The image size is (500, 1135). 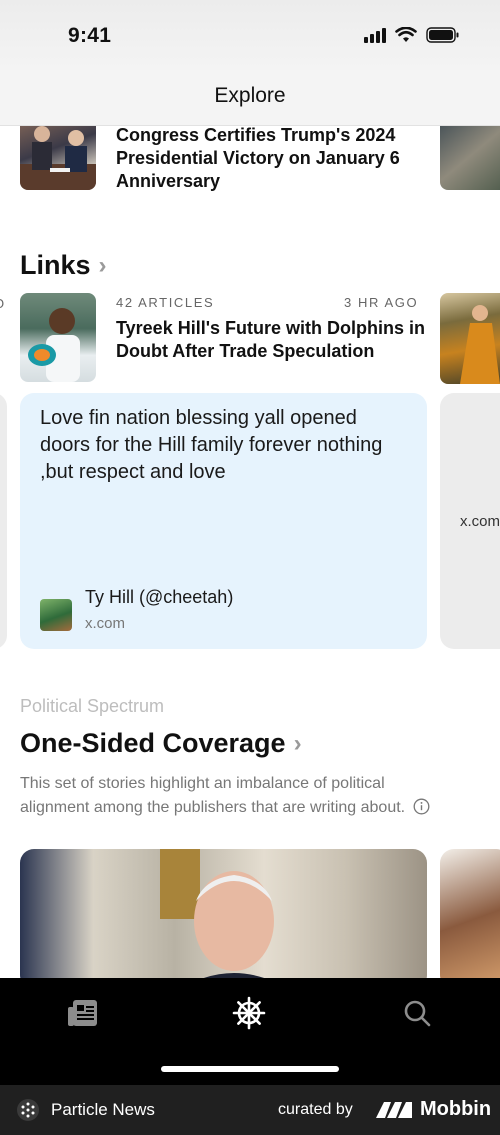 I want to click on footer-app-name: Particle News, so click(x=103, y=1109).